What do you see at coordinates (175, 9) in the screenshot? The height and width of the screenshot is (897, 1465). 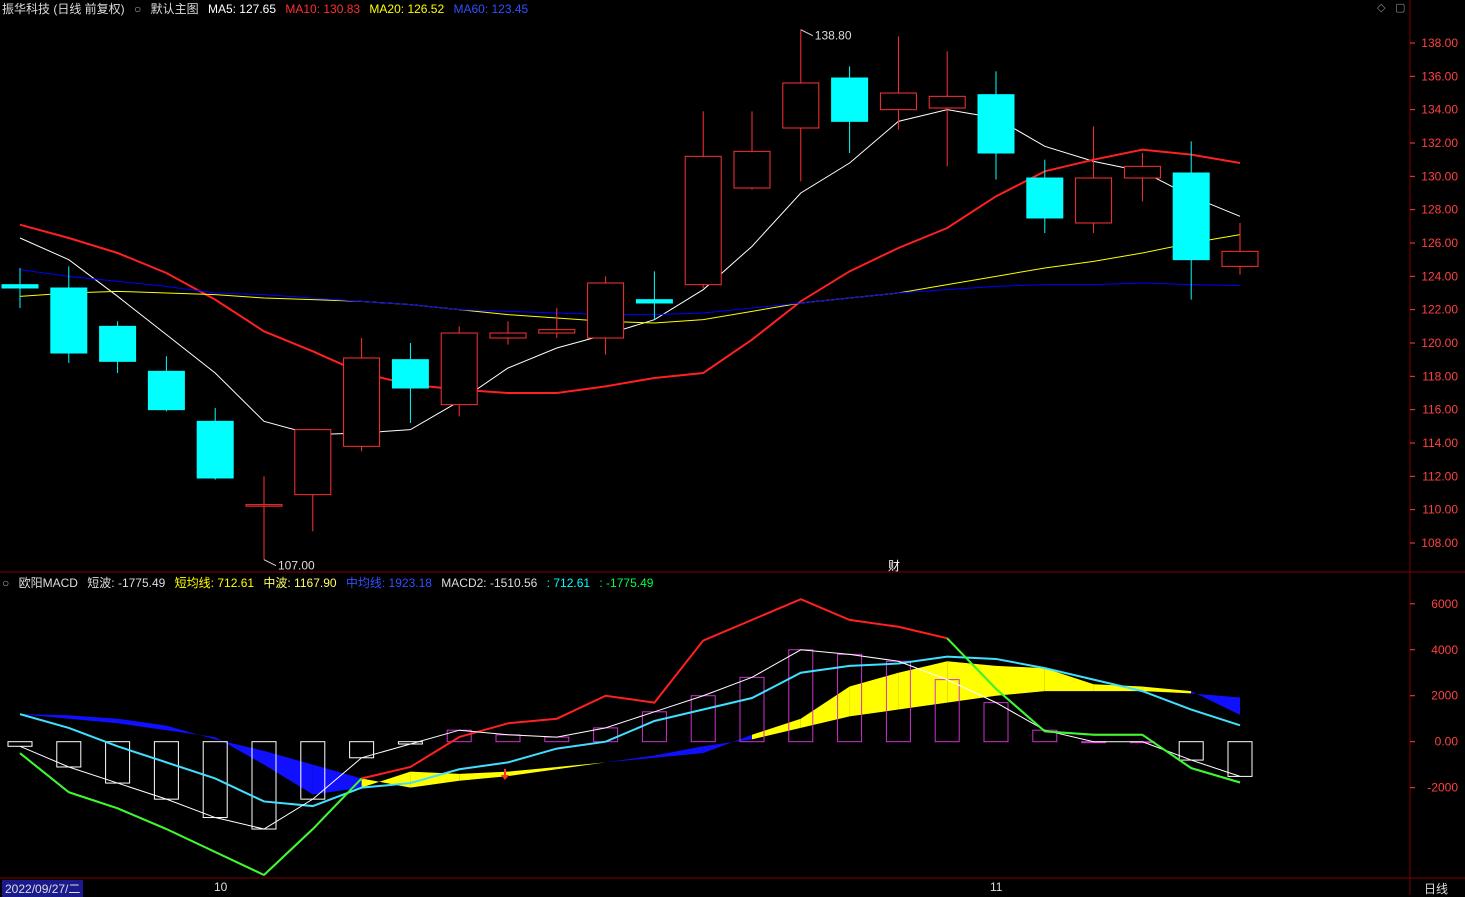 I see `template-label: 默认主图` at bounding box center [175, 9].